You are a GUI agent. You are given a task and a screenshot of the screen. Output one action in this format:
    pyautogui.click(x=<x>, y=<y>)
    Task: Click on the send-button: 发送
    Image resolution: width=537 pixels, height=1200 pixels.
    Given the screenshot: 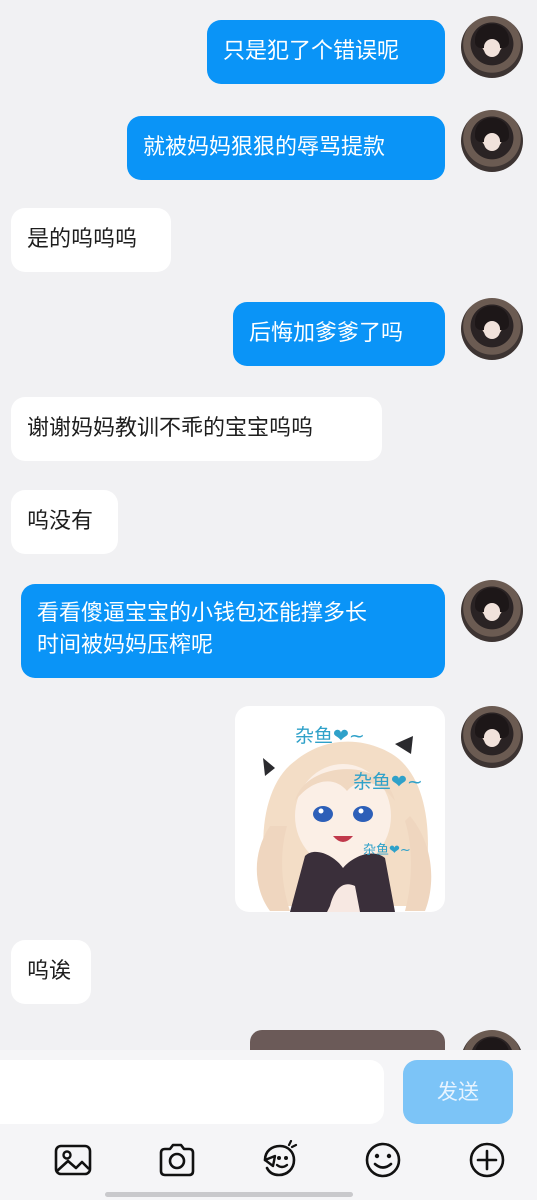 What is the action you would take?
    pyautogui.click(x=458, y=1092)
    